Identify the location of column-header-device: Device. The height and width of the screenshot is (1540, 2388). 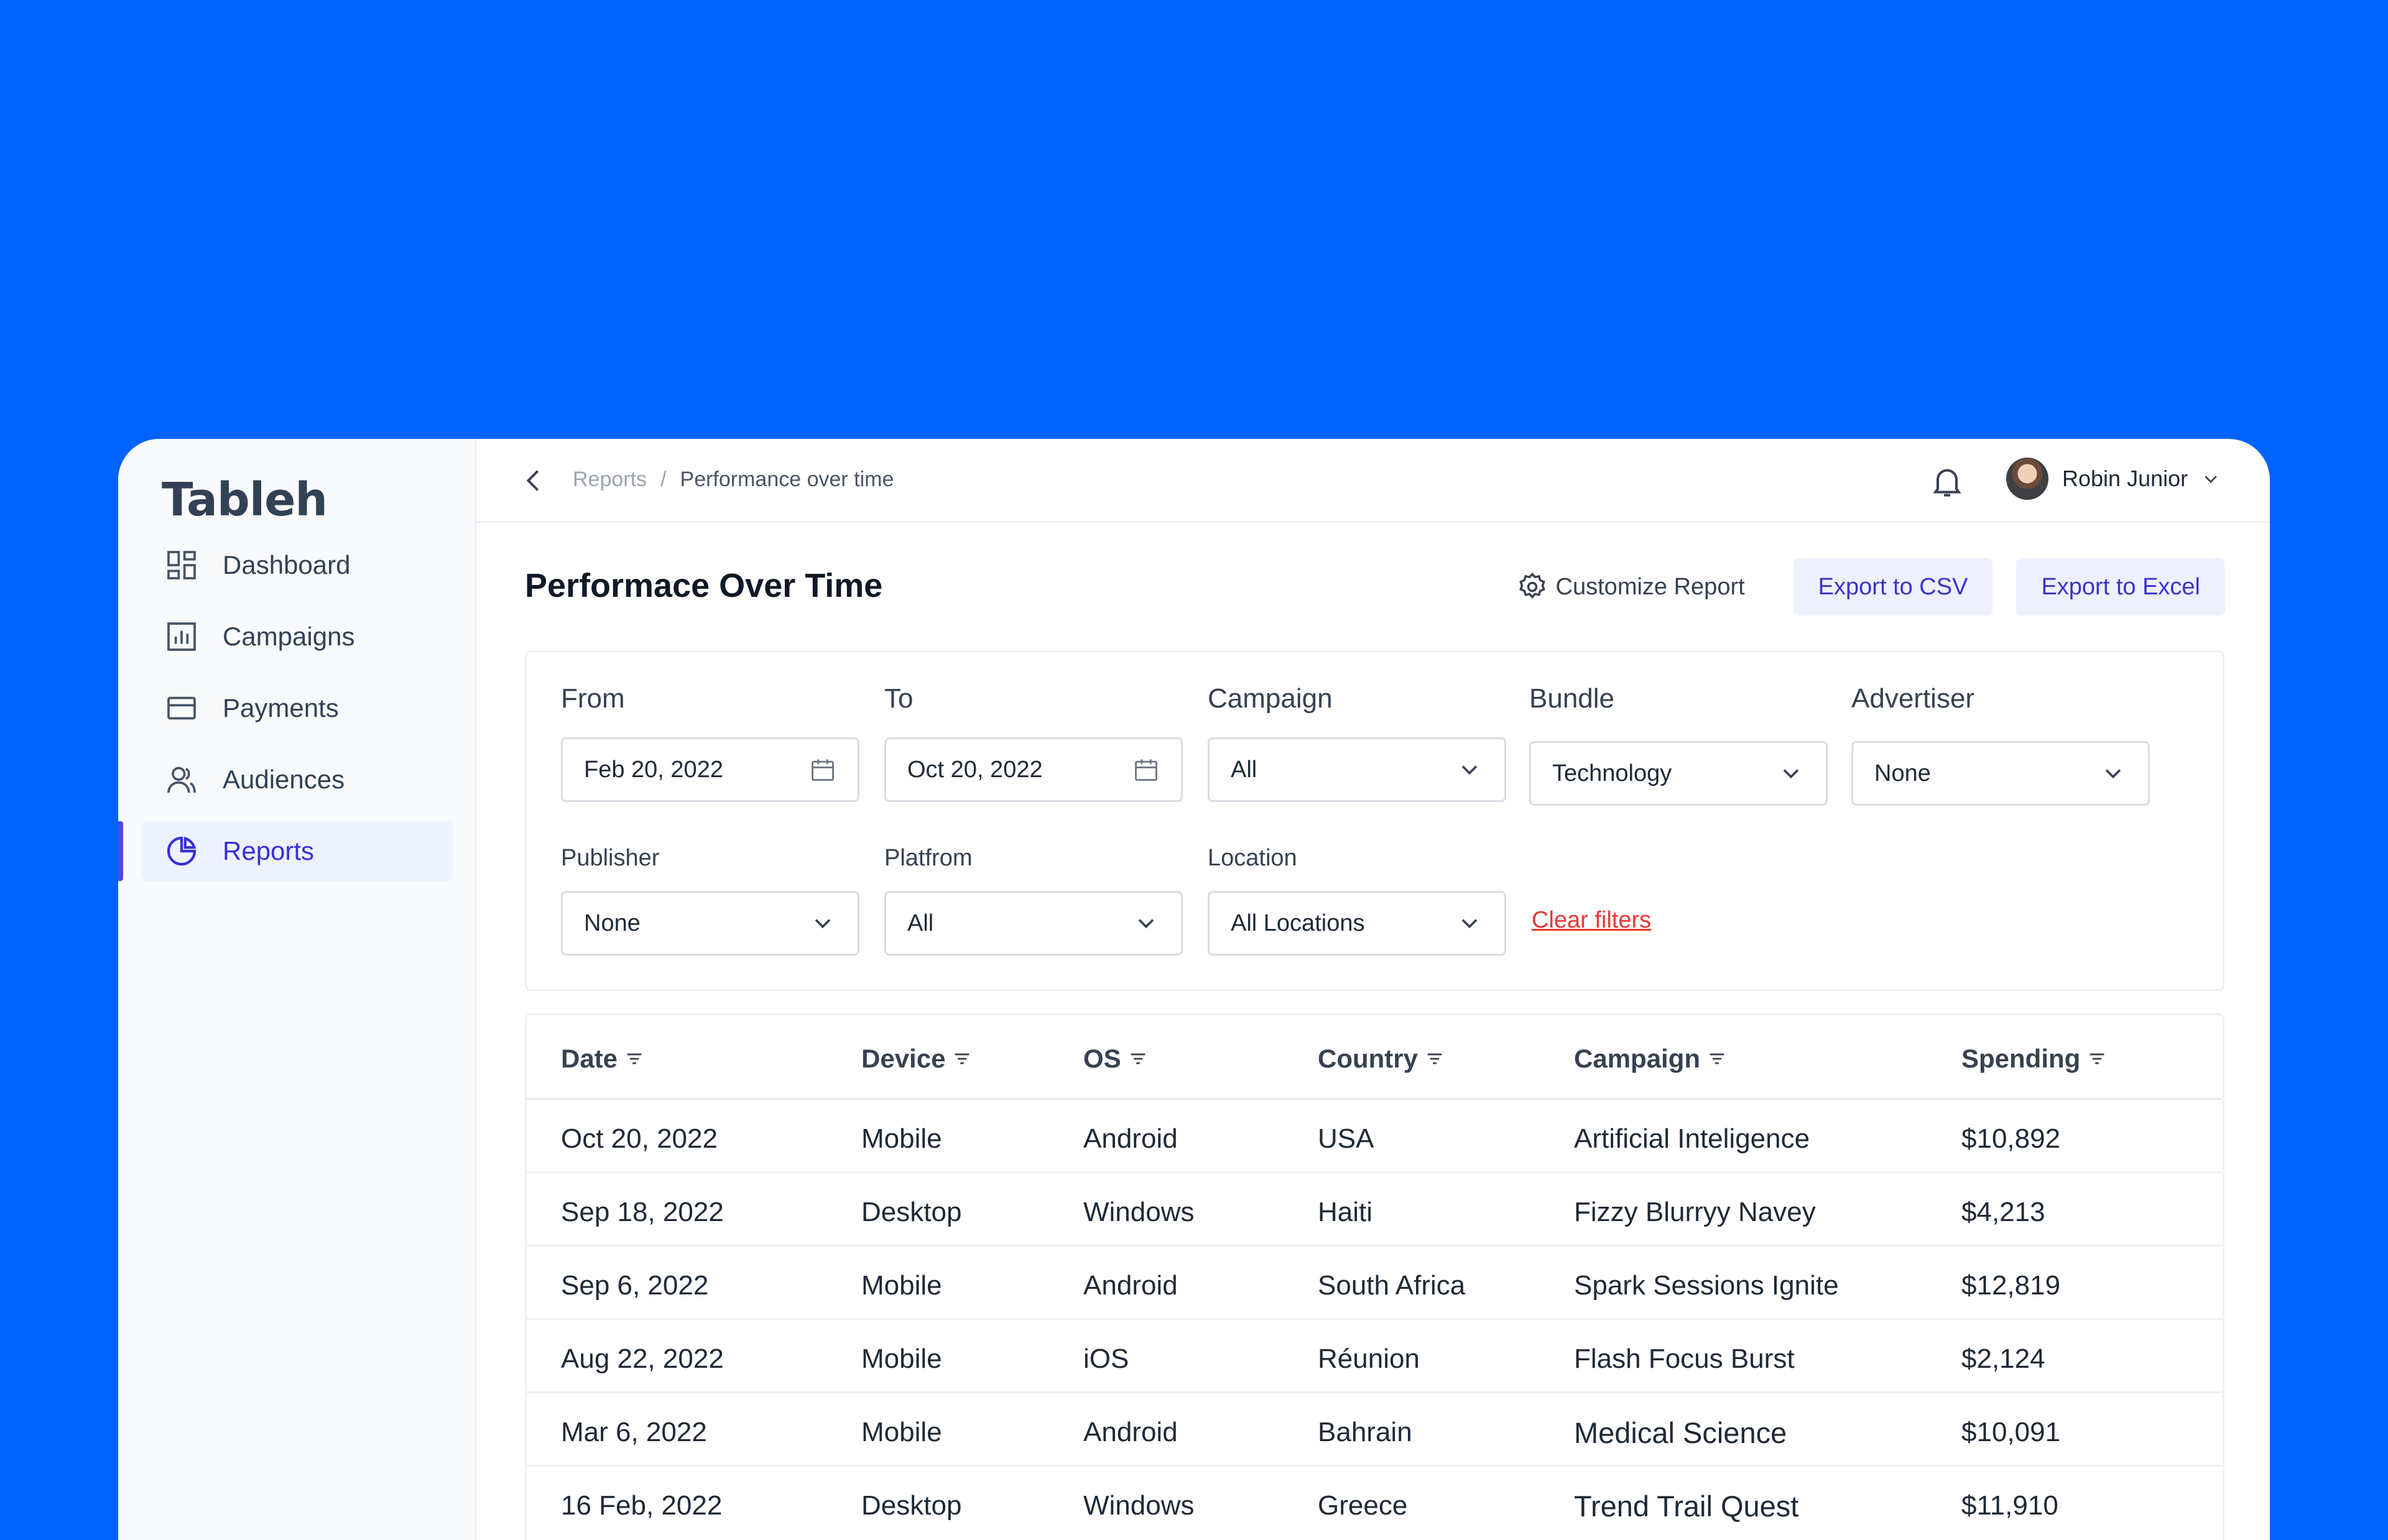
(917, 1059).